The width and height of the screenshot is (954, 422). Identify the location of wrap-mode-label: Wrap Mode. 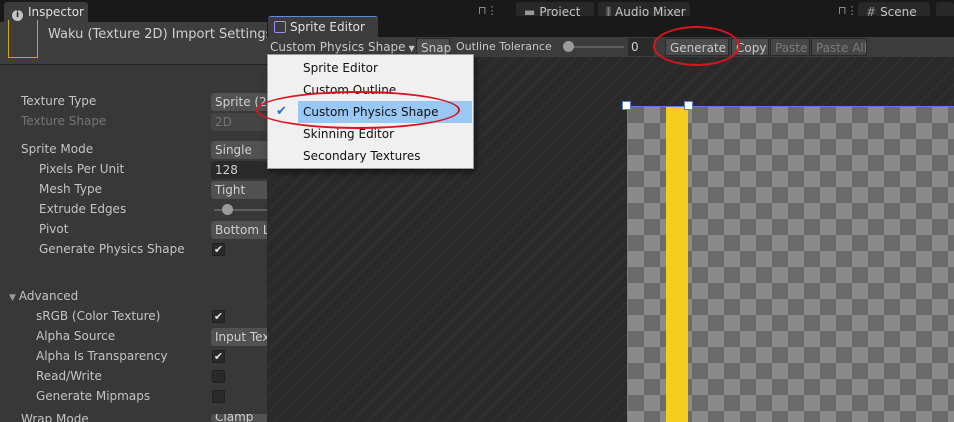
(55, 418).